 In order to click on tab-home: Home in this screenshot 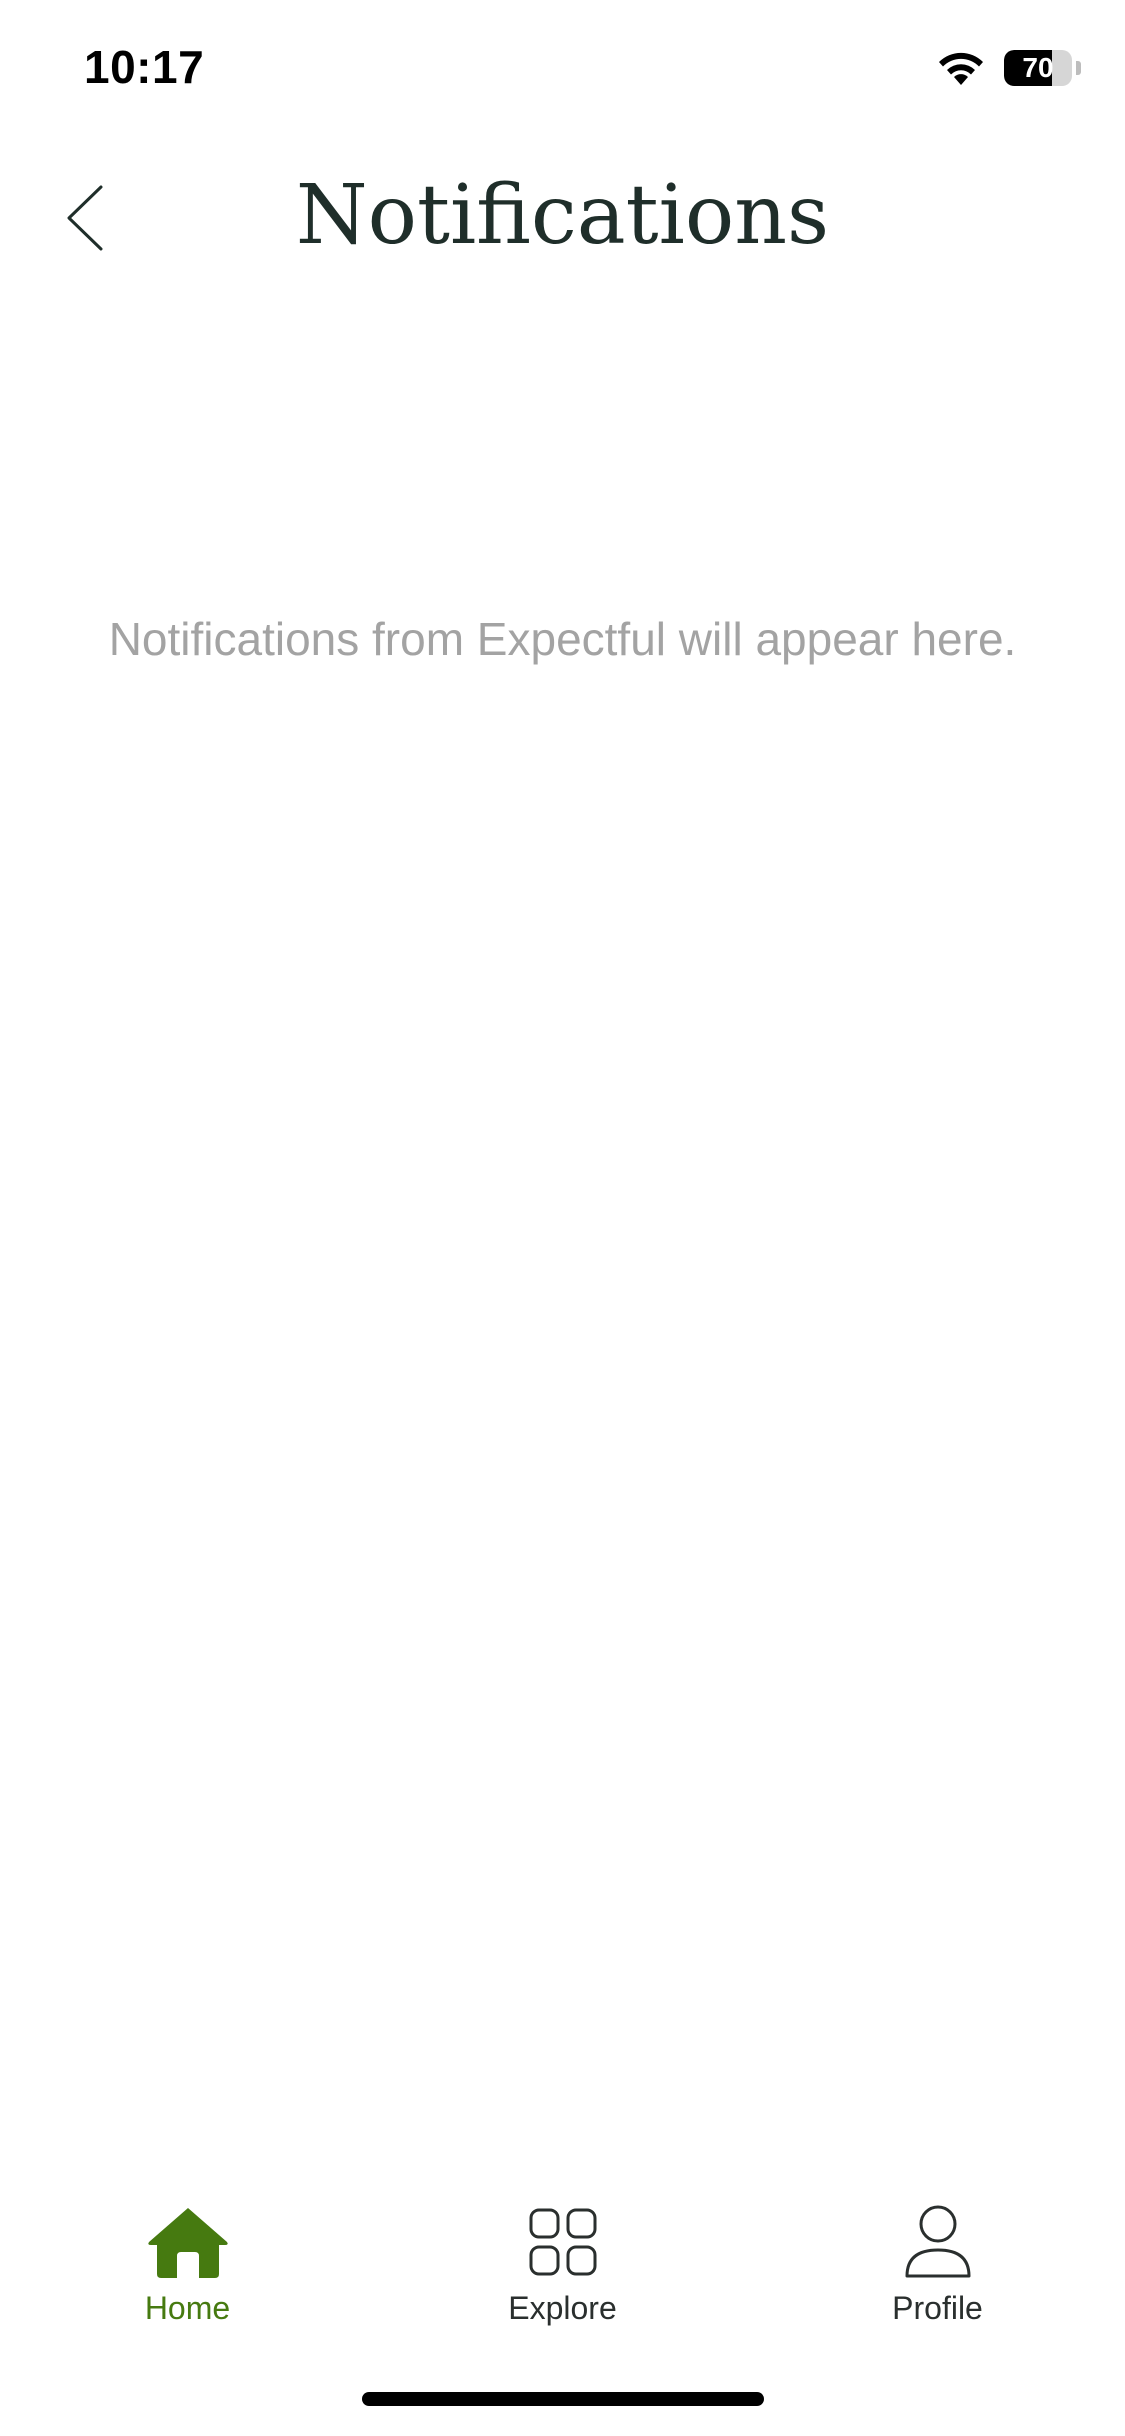, I will do `click(187, 2270)`.